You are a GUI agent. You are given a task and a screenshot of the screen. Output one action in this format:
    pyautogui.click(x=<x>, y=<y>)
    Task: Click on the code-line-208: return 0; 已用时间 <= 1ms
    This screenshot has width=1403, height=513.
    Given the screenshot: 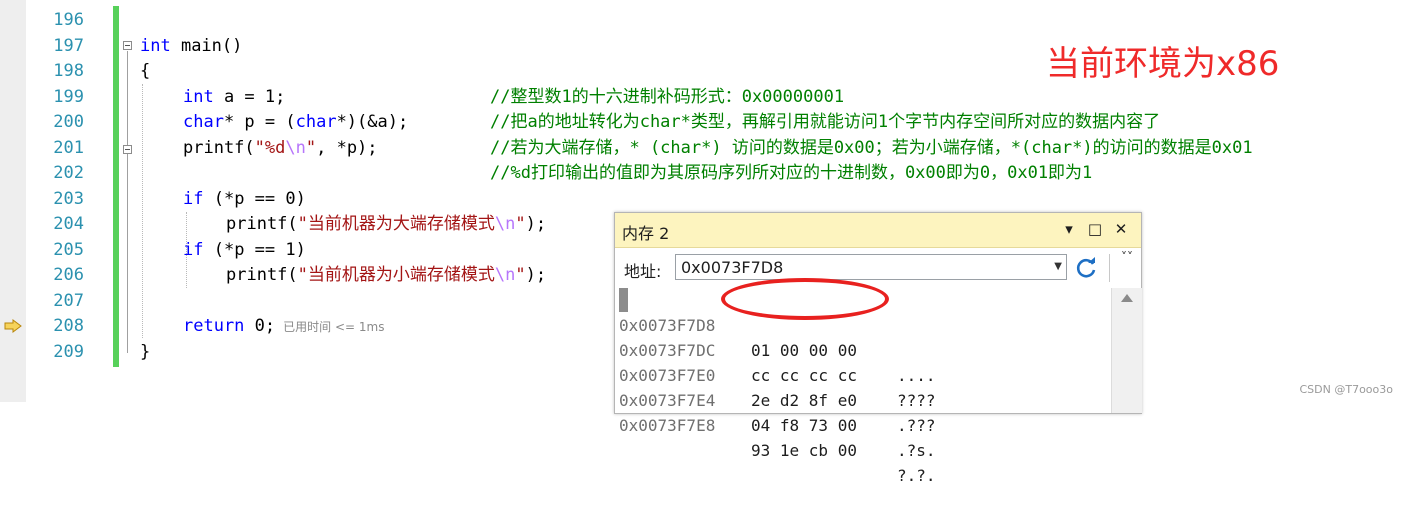 What is the action you would take?
    pyautogui.click(x=283, y=327)
    